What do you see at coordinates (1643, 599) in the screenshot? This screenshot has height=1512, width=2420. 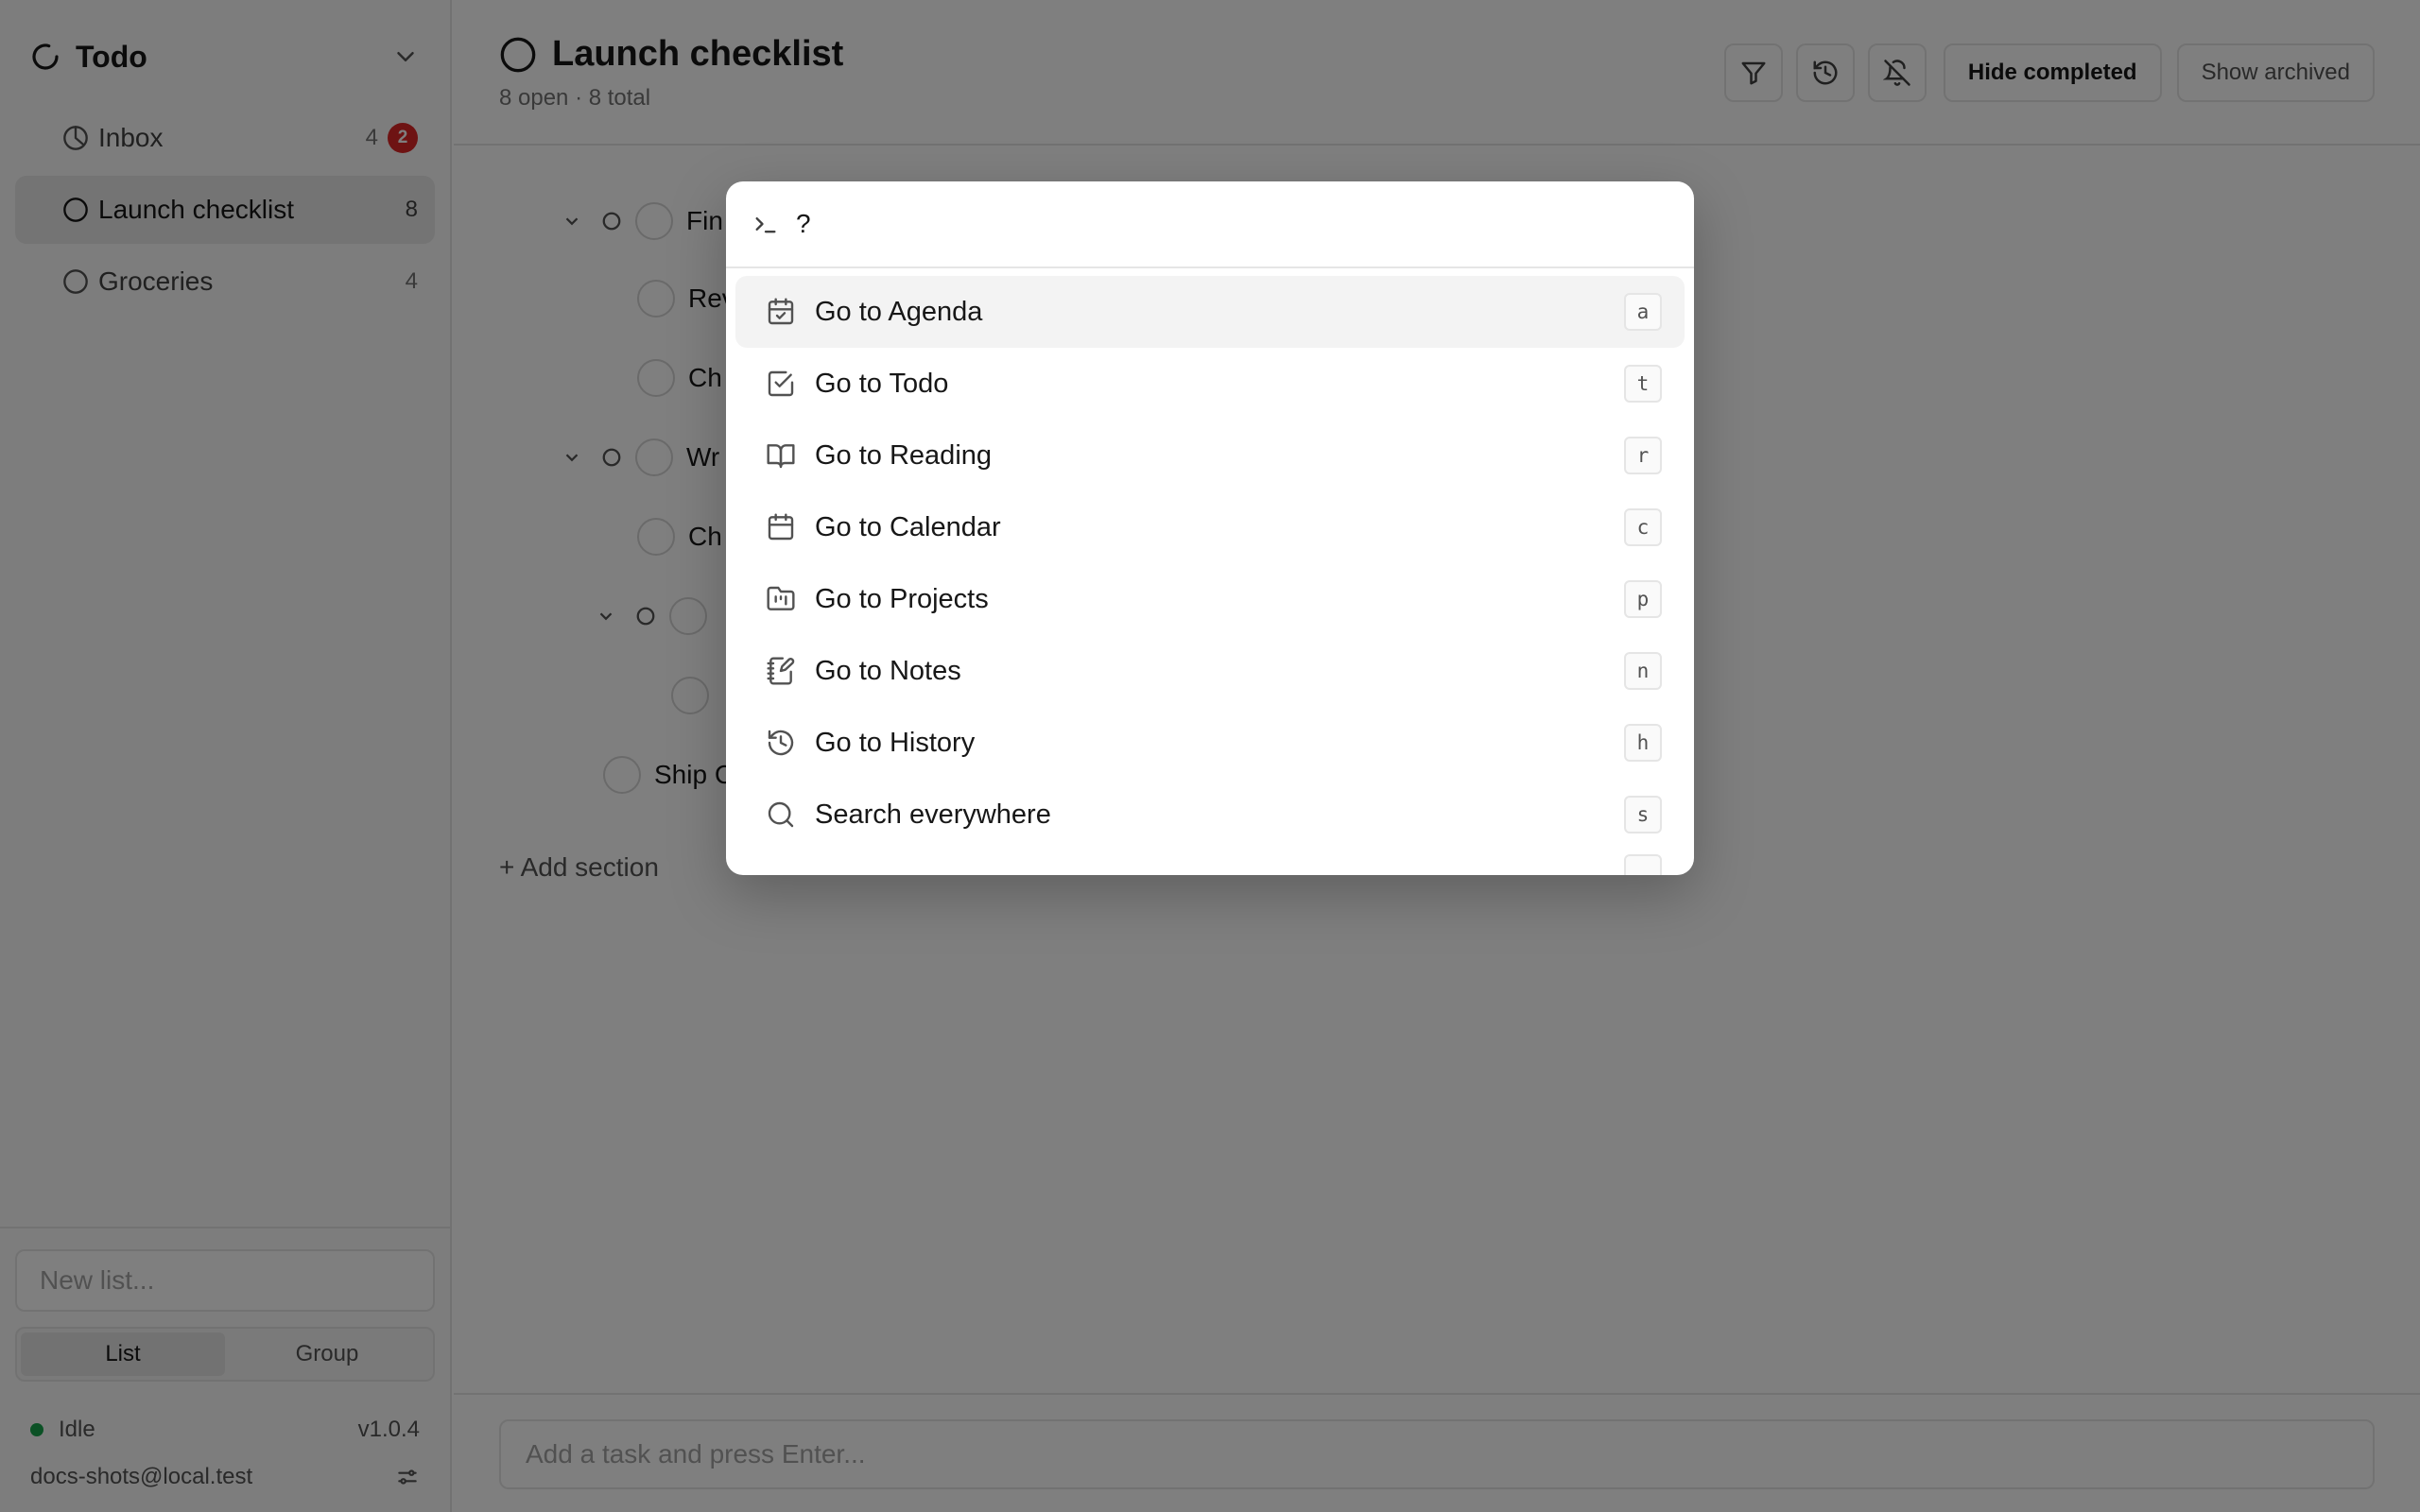 I see `shortcut-key: p` at bounding box center [1643, 599].